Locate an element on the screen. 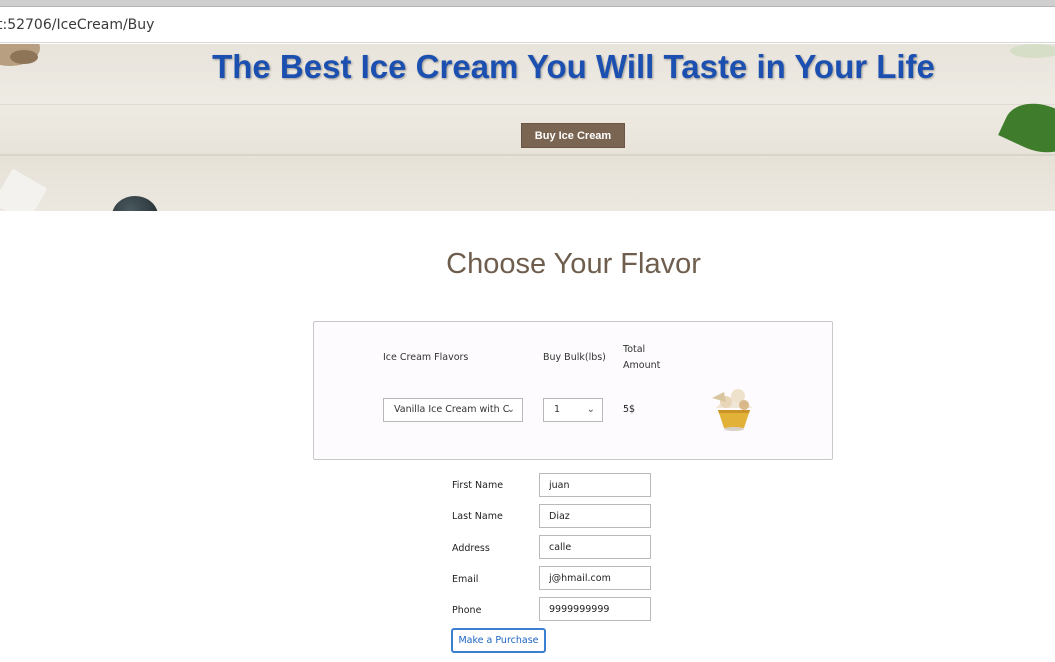 Image resolution: width=1055 pixels, height=662 pixels. flavor-select: Vanilla Ice Cream with C ⌄ is located at coordinates (453, 410).